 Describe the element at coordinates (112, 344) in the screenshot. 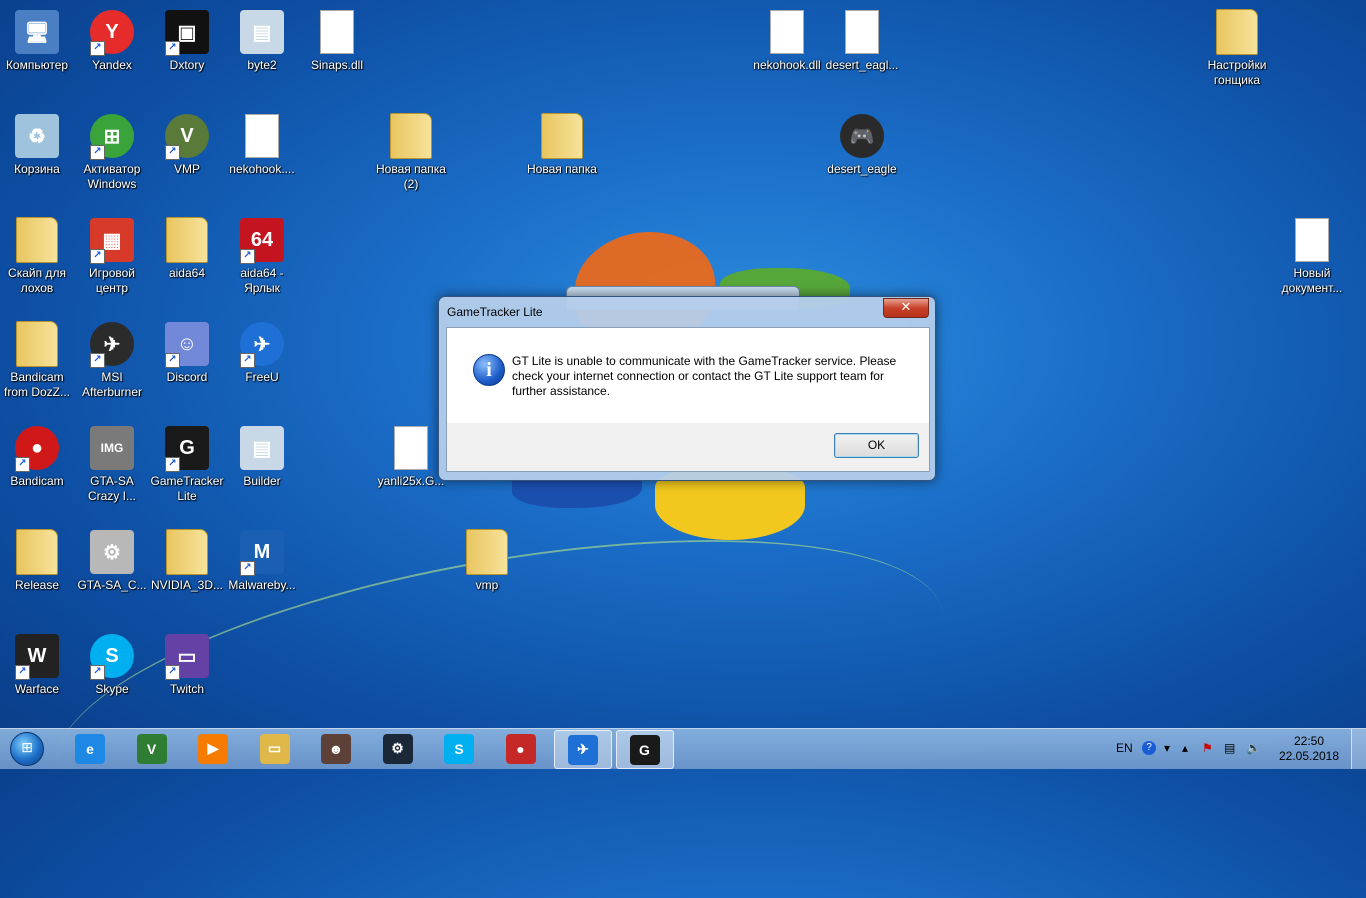

I see `msi-afterburner-icon: ✈ ↗` at that location.